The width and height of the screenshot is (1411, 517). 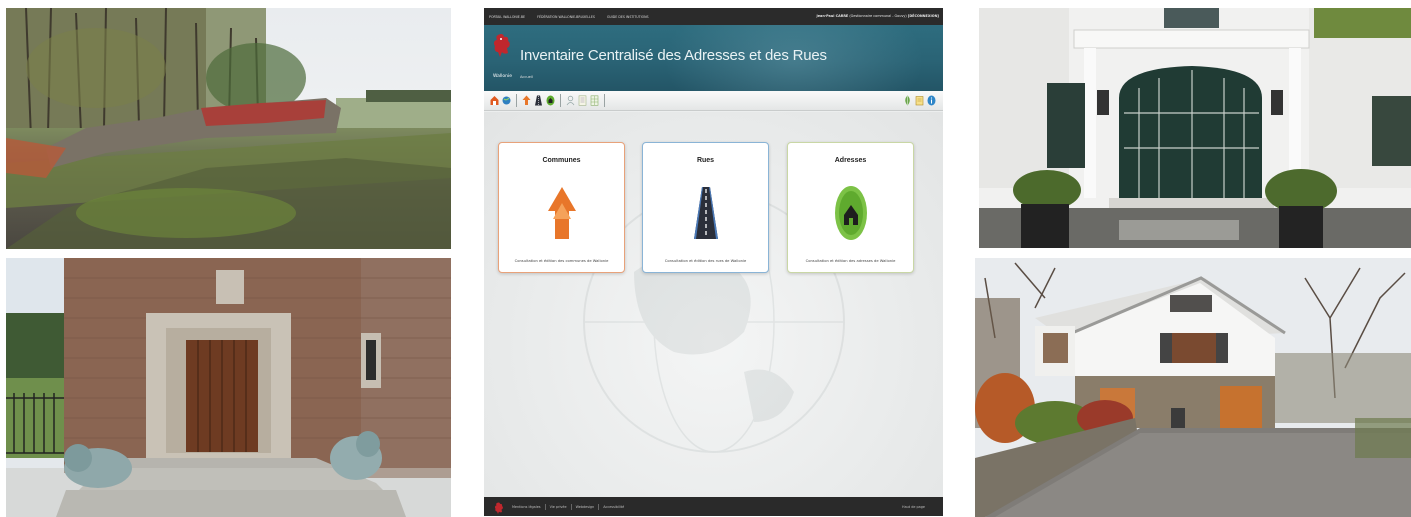 What do you see at coordinates (503, 76) in the screenshot?
I see `region-label: Wallonie` at bounding box center [503, 76].